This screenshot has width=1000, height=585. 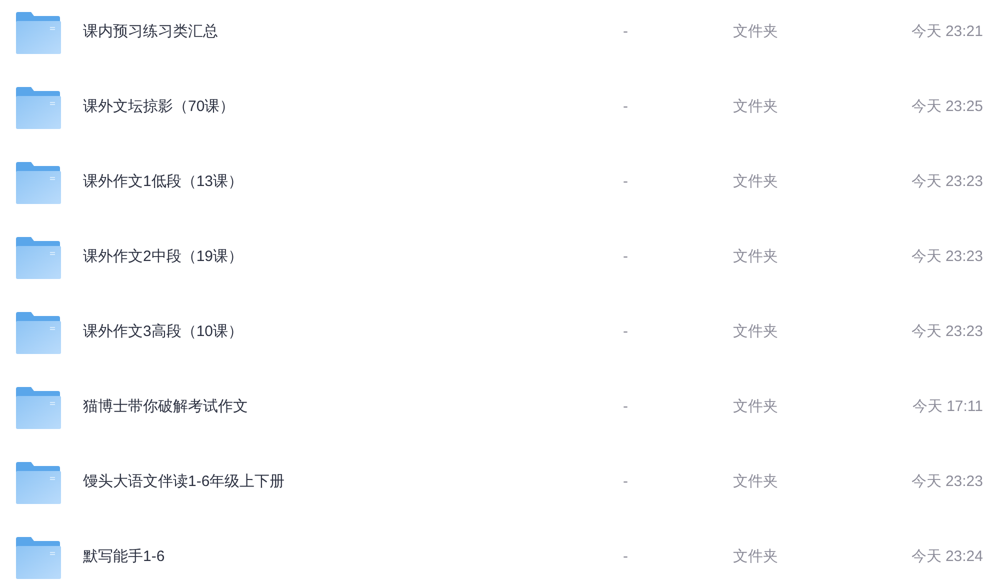 I want to click on modified-time: 今天 23:24, so click(x=947, y=557).